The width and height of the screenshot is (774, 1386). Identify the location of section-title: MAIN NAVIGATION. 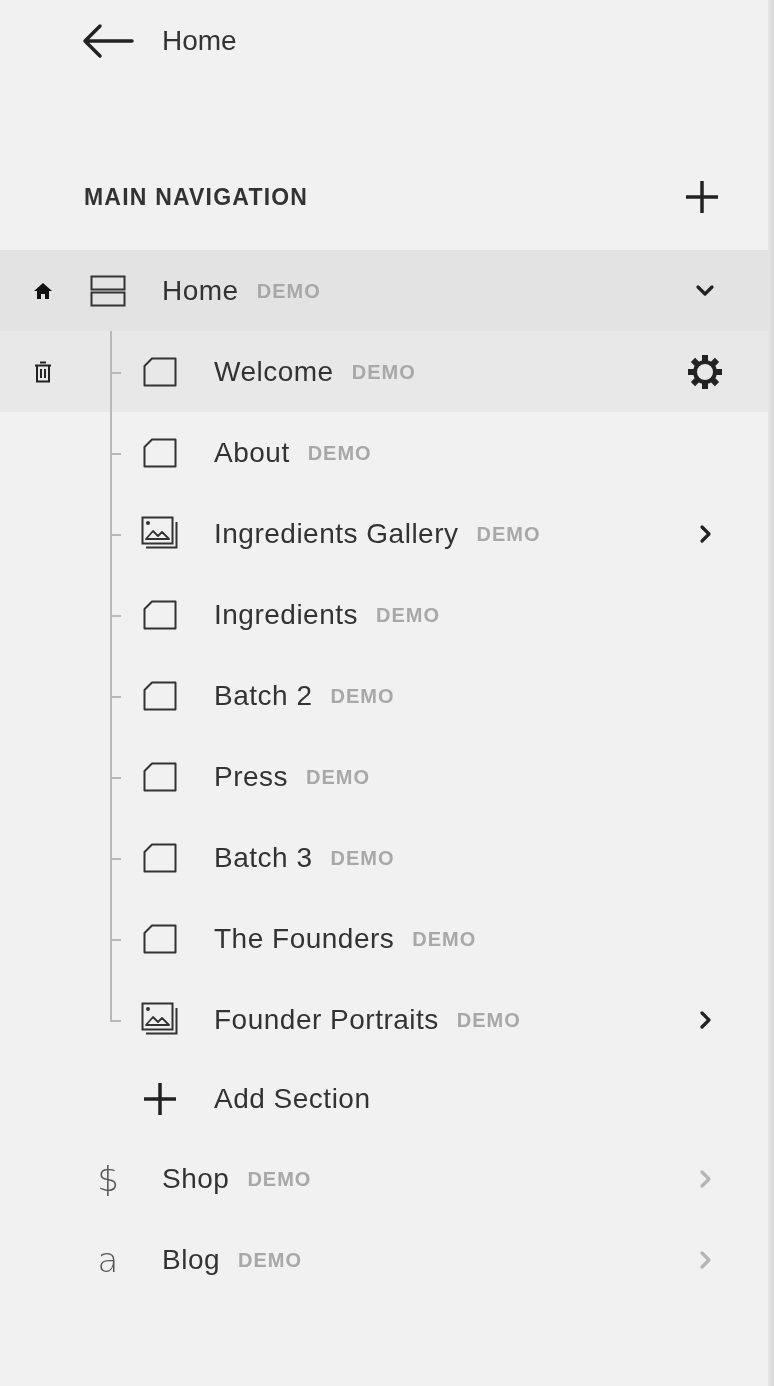
(196, 197).